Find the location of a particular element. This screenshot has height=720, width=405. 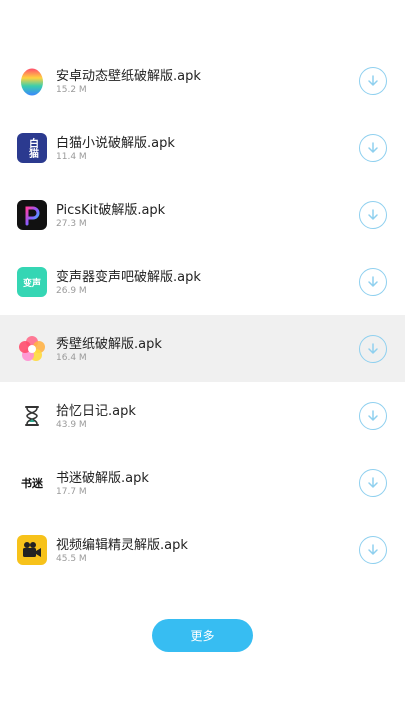

app-size: 26.9 M is located at coordinates (71, 291).